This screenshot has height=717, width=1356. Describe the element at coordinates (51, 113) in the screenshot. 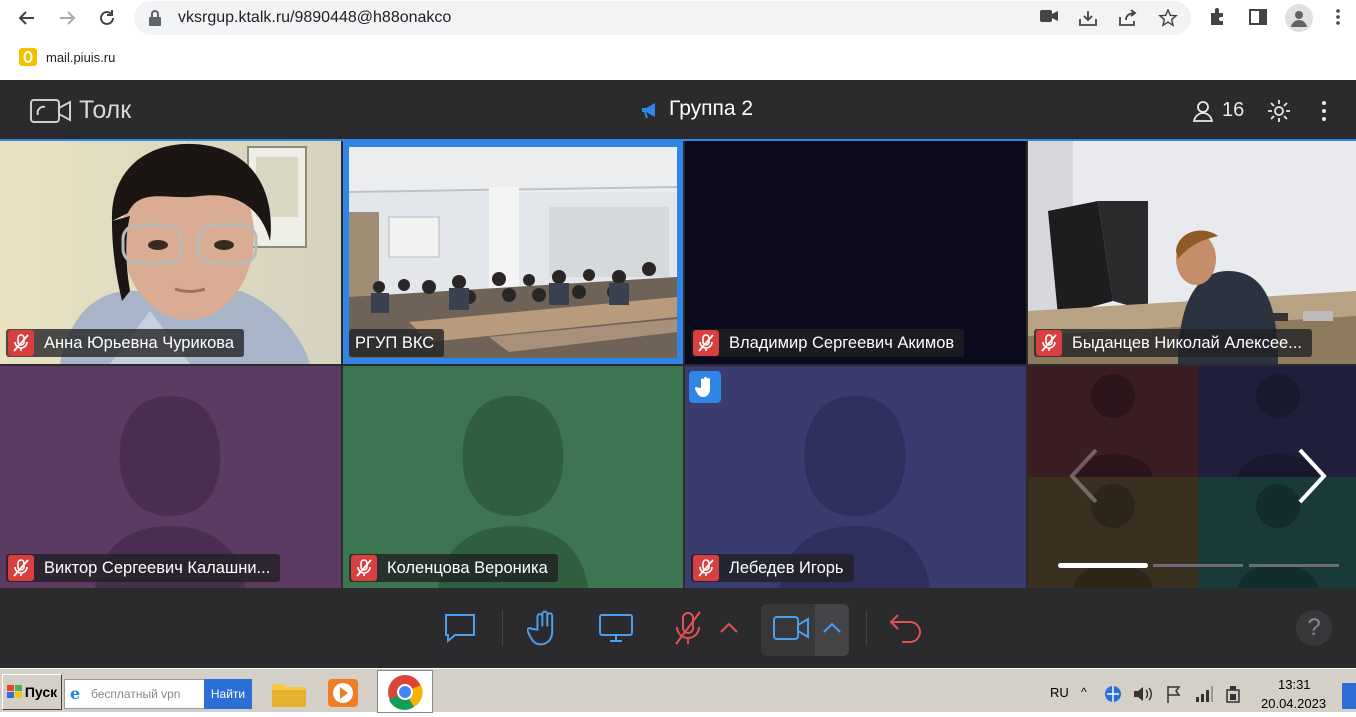

I see `talk-logo-icon` at that location.